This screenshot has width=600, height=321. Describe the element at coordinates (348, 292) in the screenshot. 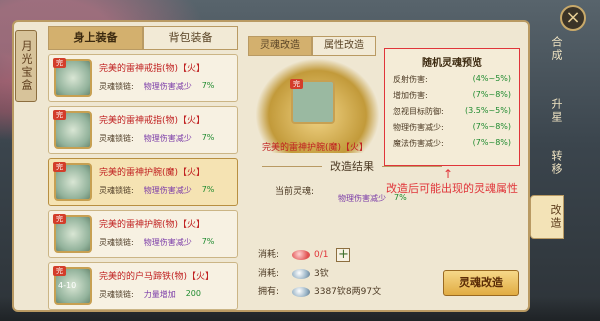

I see `owned-value: 3387钦8两97文` at that location.